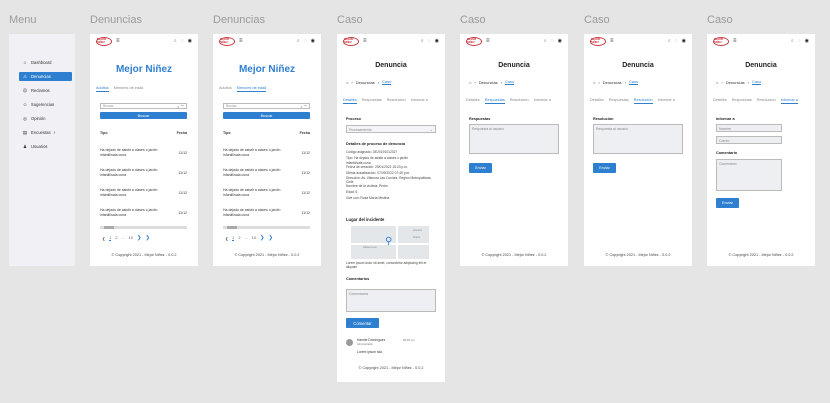 Image resolution: width=830 pixels, height=403 pixels. What do you see at coordinates (45, 104) in the screenshot?
I see `sidebar-item-sugerencias: ☺ Sugerencias` at bounding box center [45, 104].